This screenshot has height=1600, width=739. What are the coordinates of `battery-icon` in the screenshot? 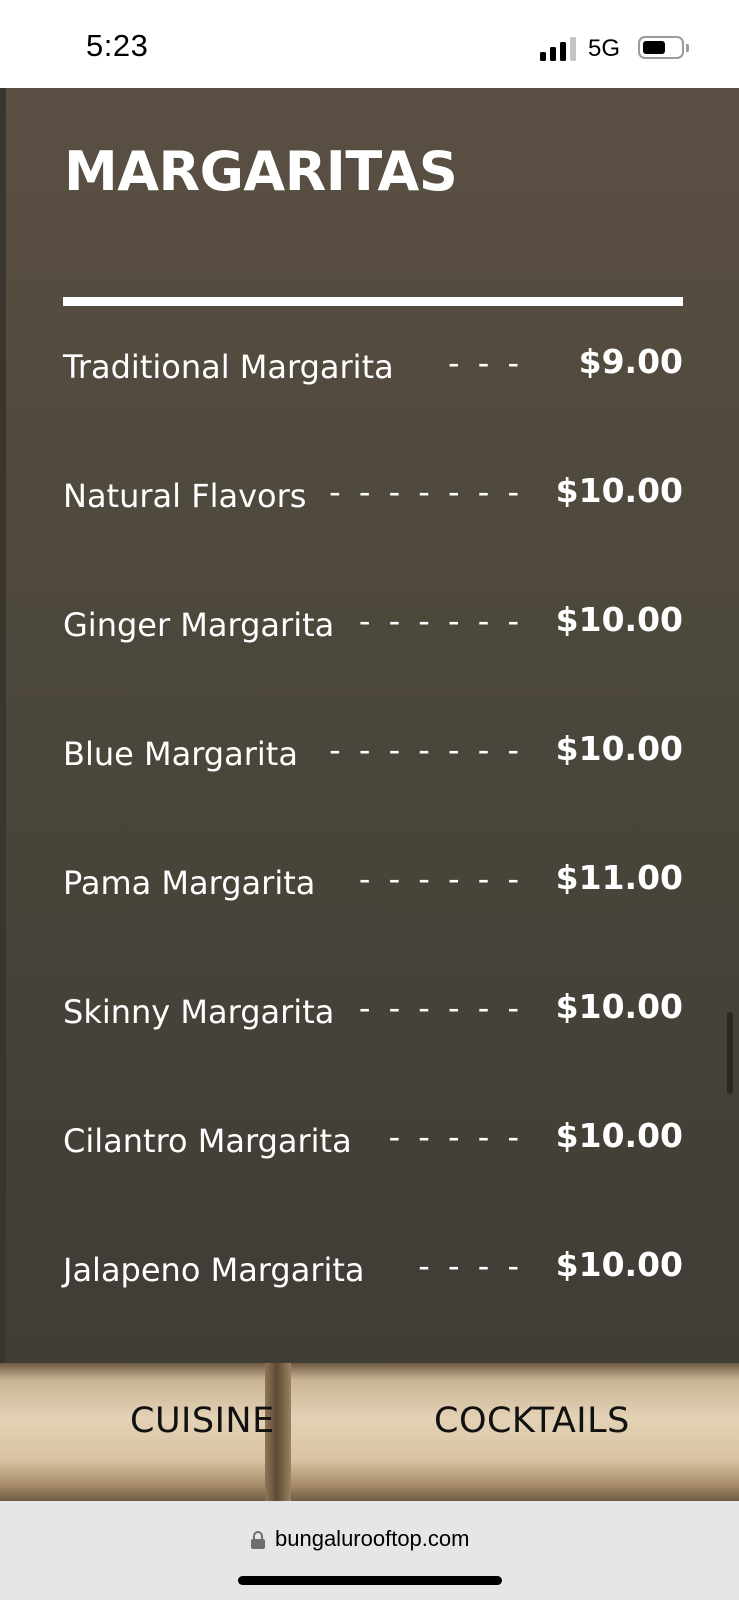 It's located at (661, 47).